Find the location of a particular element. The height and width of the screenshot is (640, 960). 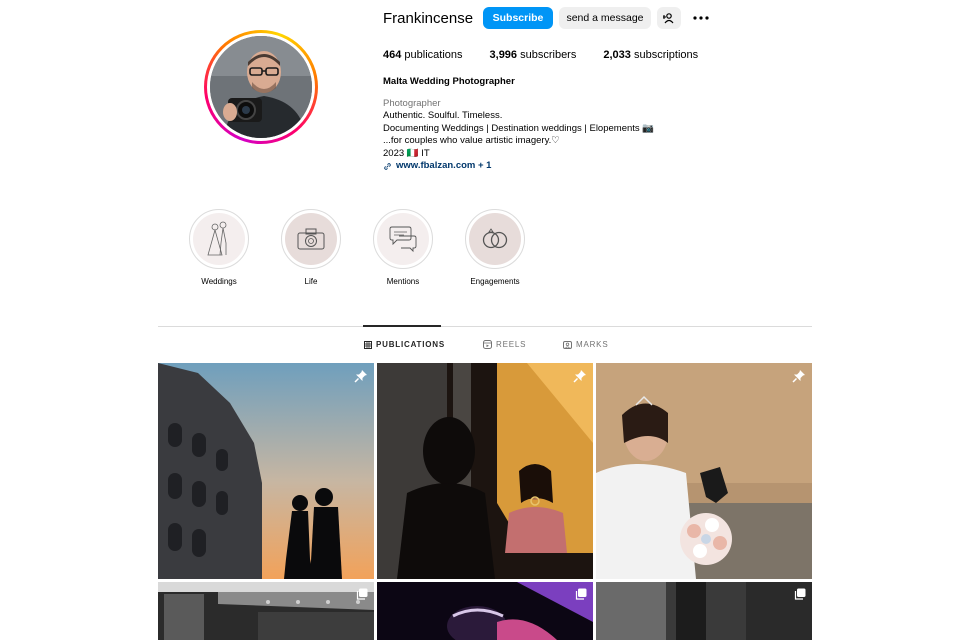

bio-line: 2023 🇮🇹 IT is located at coordinates (406, 153).